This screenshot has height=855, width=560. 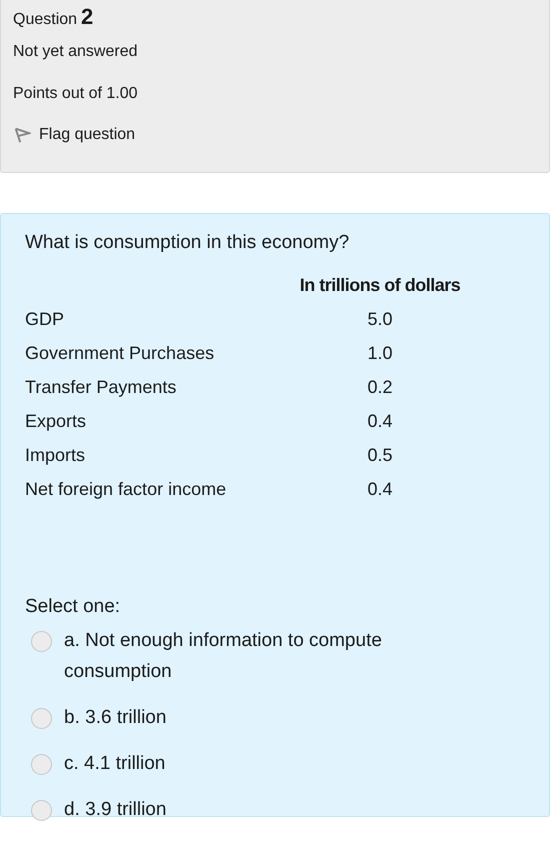 What do you see at coordinates (87, 17) in the screenshot?
I see `question-number: 2` at bounding box center [87, 17].